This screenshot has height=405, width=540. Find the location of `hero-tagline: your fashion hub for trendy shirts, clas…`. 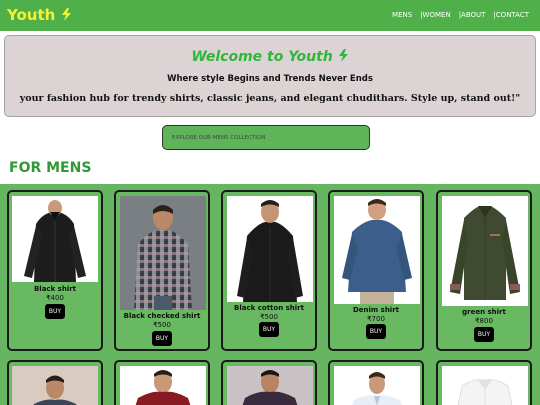

hero-tagline: your fashion hub for trendy shirts, clas… is located at coordinates (270, 98).